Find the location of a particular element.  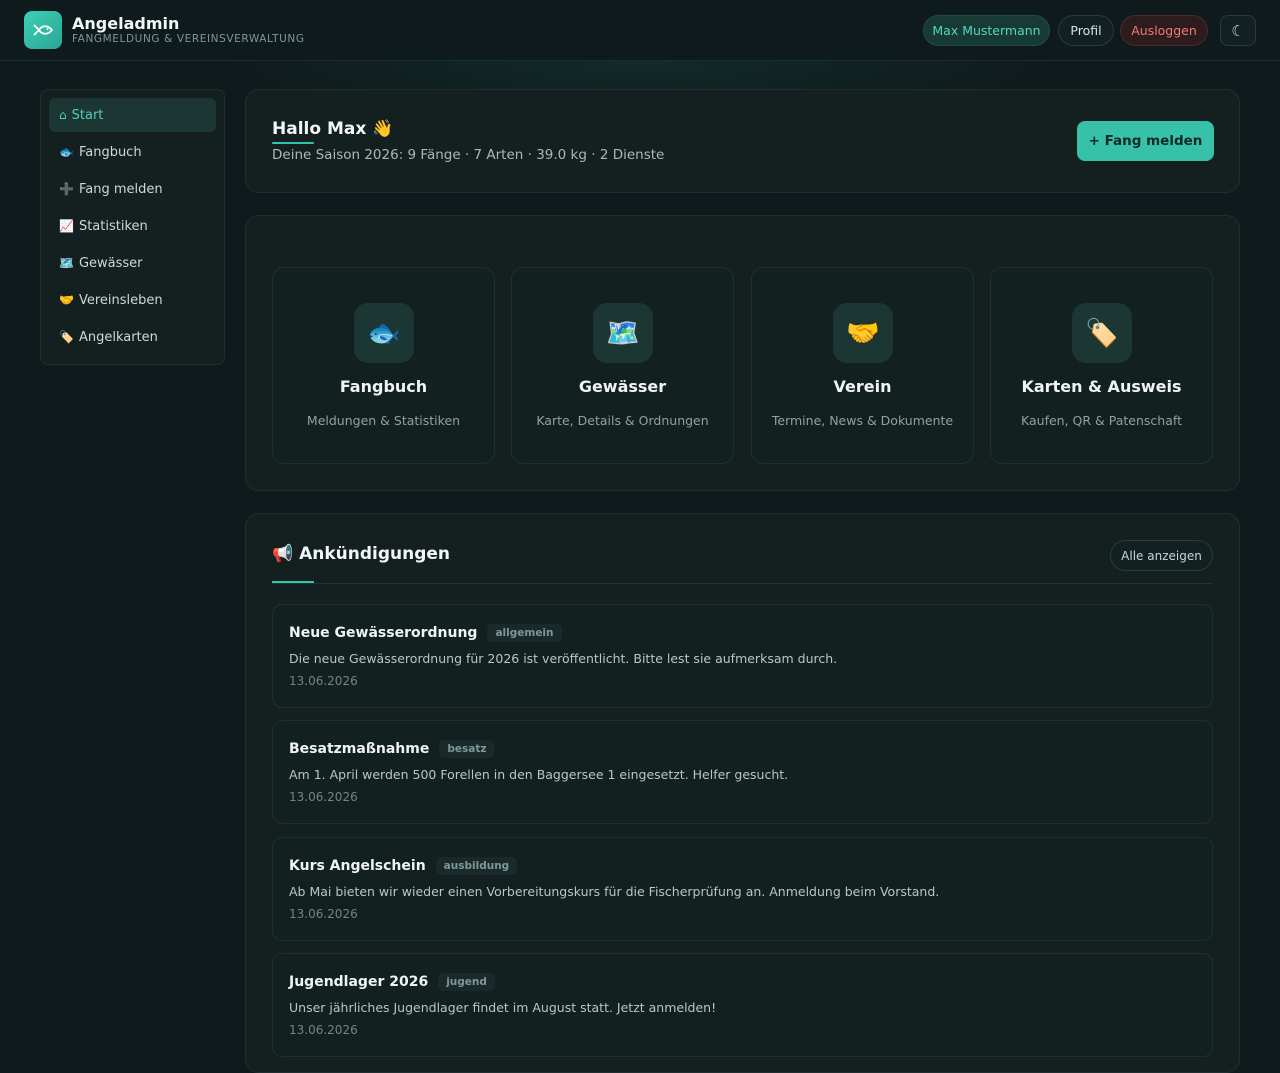

sidebar-item-statistiken: 📈 Statistiken is located at coordinates (132, 226).